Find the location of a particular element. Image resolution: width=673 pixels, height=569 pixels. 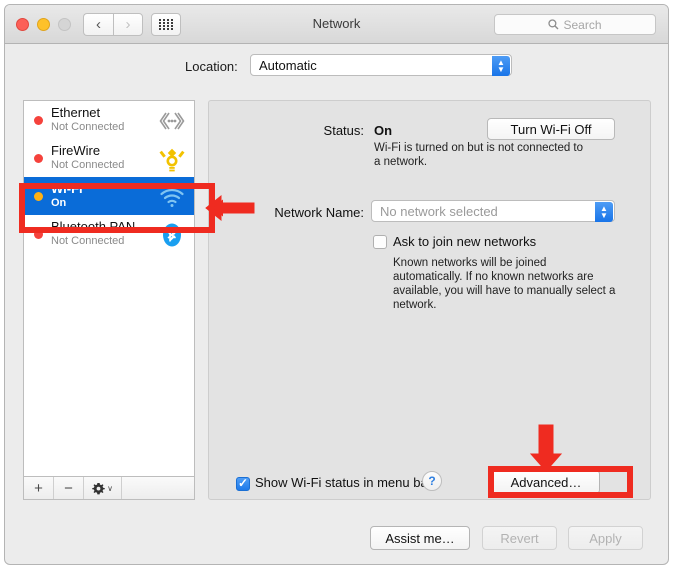

search-icon is located at coordinates (553, 24).